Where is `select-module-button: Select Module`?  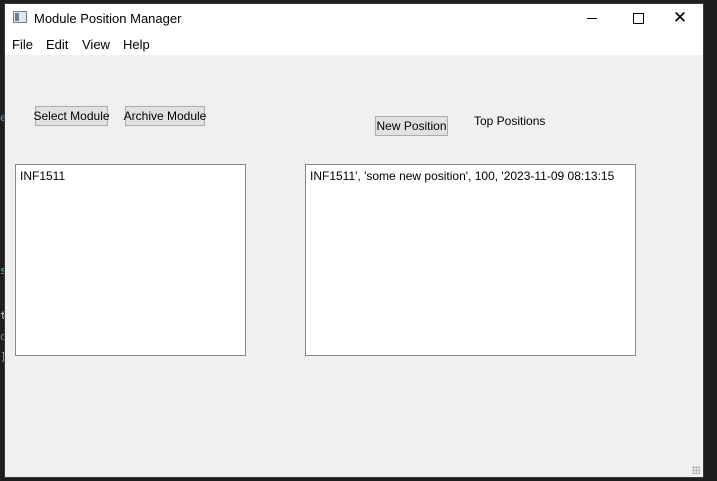 select-module-button: Select Module is located at coordinates (71, 116).